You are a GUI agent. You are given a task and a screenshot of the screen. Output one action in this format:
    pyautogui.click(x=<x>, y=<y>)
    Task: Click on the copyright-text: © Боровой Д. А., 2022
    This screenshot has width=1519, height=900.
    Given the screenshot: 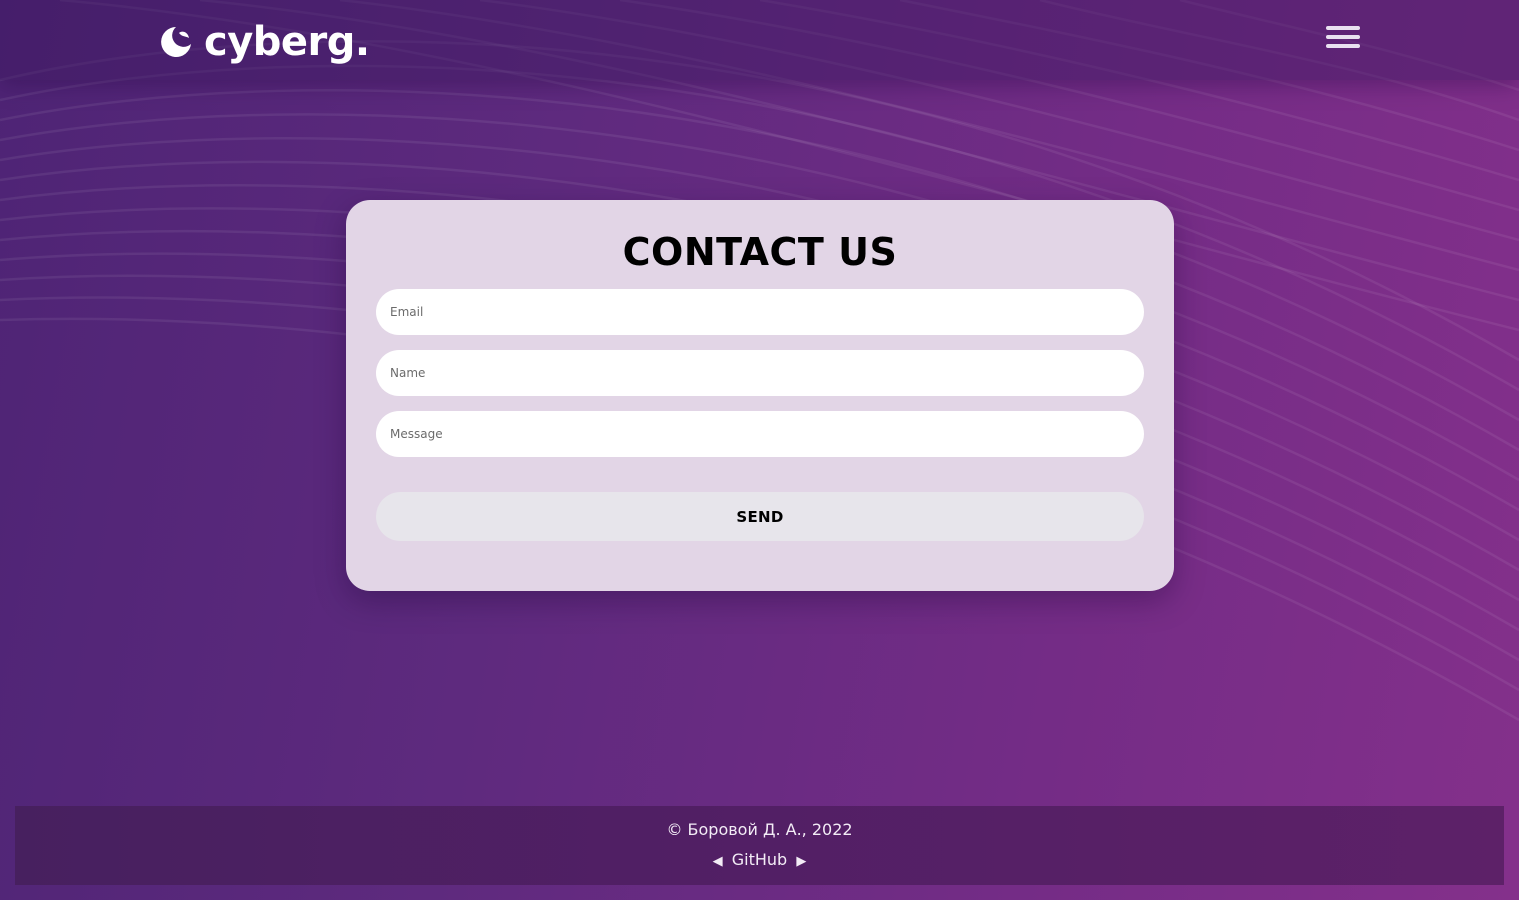 What is the action you would take?
    pyautogui.click(x=759, y=829)
    